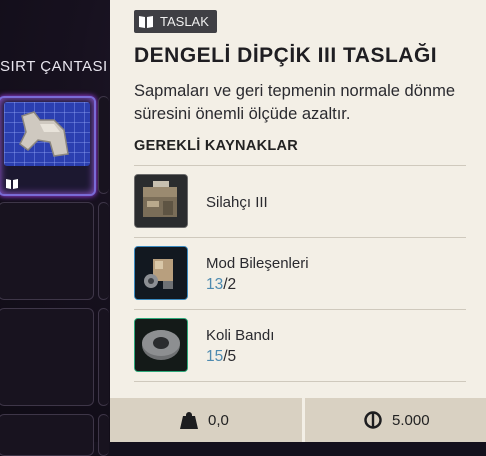 This screenshot has height=456, width=486. What do you see at coordinates (230, 284) in the screenshot?
I see `required-amount: /2` at bounding box center [230, 284].